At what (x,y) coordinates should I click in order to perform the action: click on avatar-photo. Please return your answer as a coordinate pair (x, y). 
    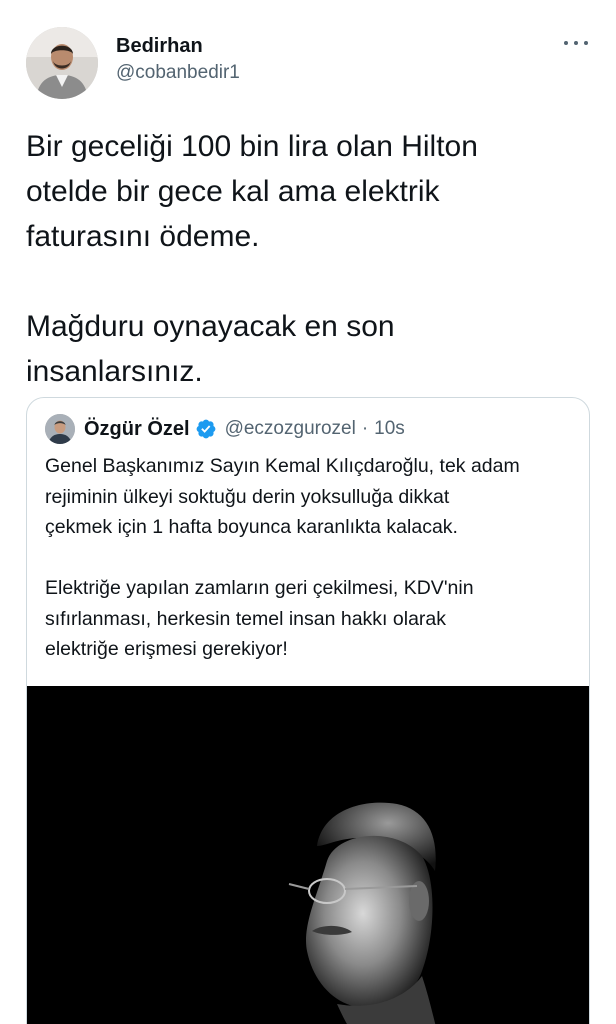
    Looking at the image, I should click on (62, 63).